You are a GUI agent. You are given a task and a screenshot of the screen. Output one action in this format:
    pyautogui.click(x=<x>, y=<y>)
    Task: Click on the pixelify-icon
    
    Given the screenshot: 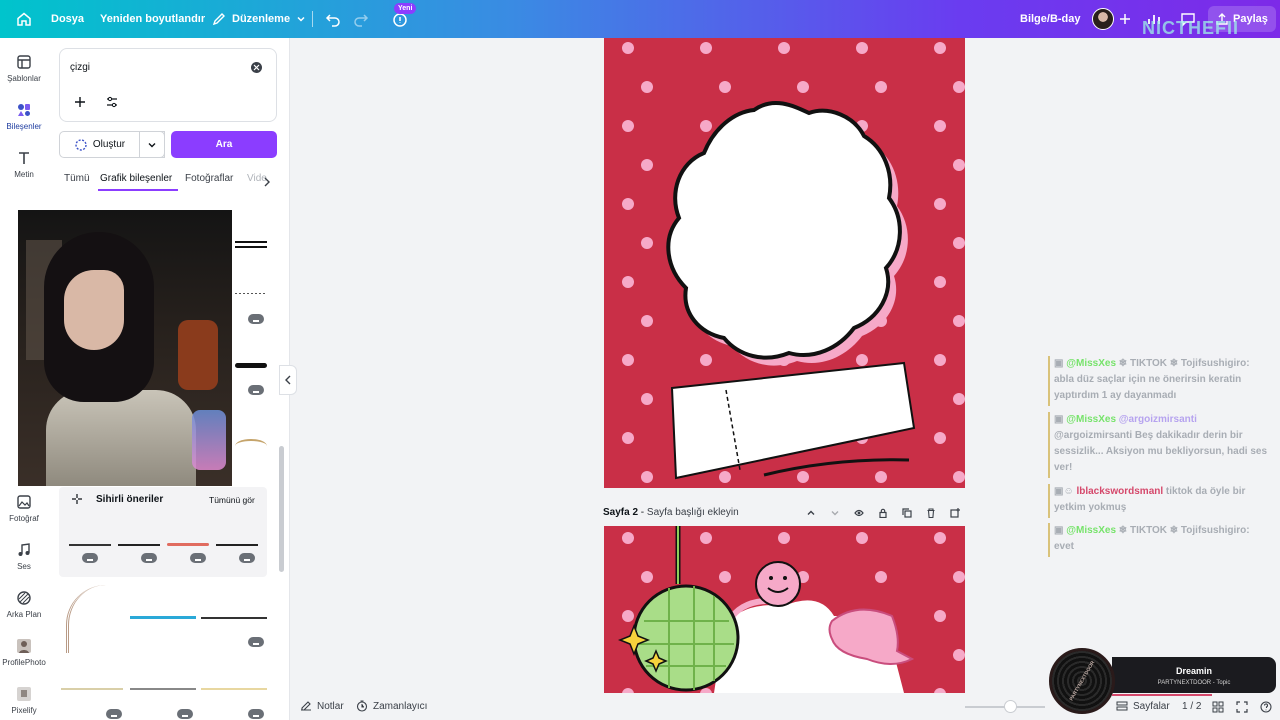 What is the action you would take?
    pyautogui.click(x=24, y=694)
    